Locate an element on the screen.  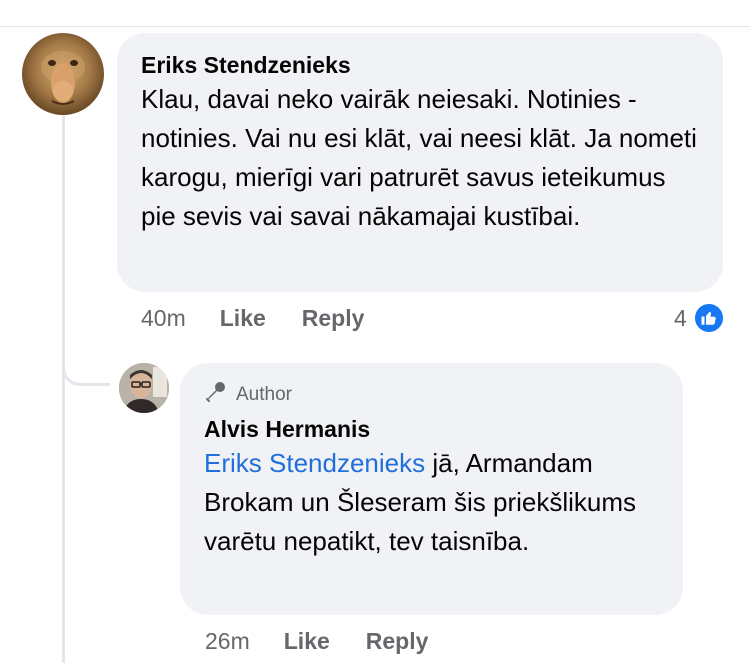
commenter-avatar is located at coordinates (63, 74).